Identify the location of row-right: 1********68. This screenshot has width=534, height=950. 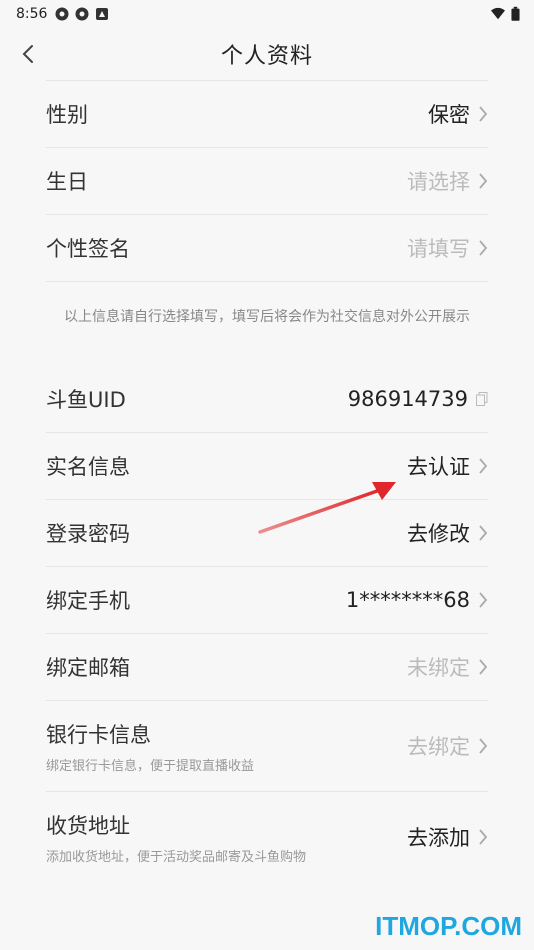
(417, 600).